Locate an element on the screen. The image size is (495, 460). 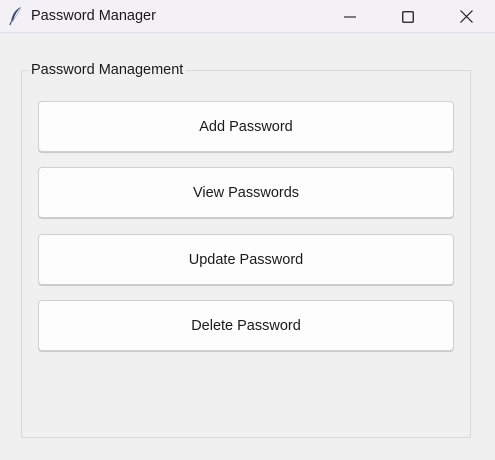
update-password-button: Update Password is located at coordinates (246, 259).